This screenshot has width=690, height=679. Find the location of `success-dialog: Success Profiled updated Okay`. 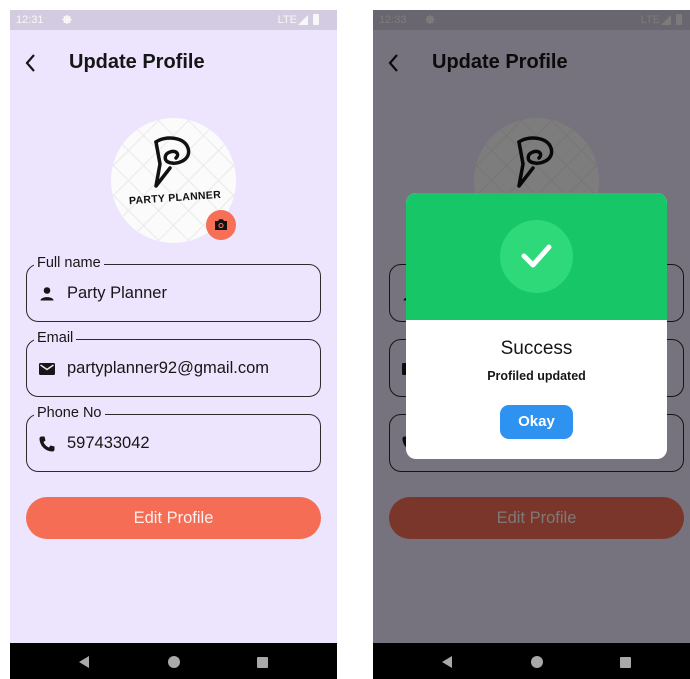

success-dialog: Success Profiled updated Okay is located at coordinates (536, 326).